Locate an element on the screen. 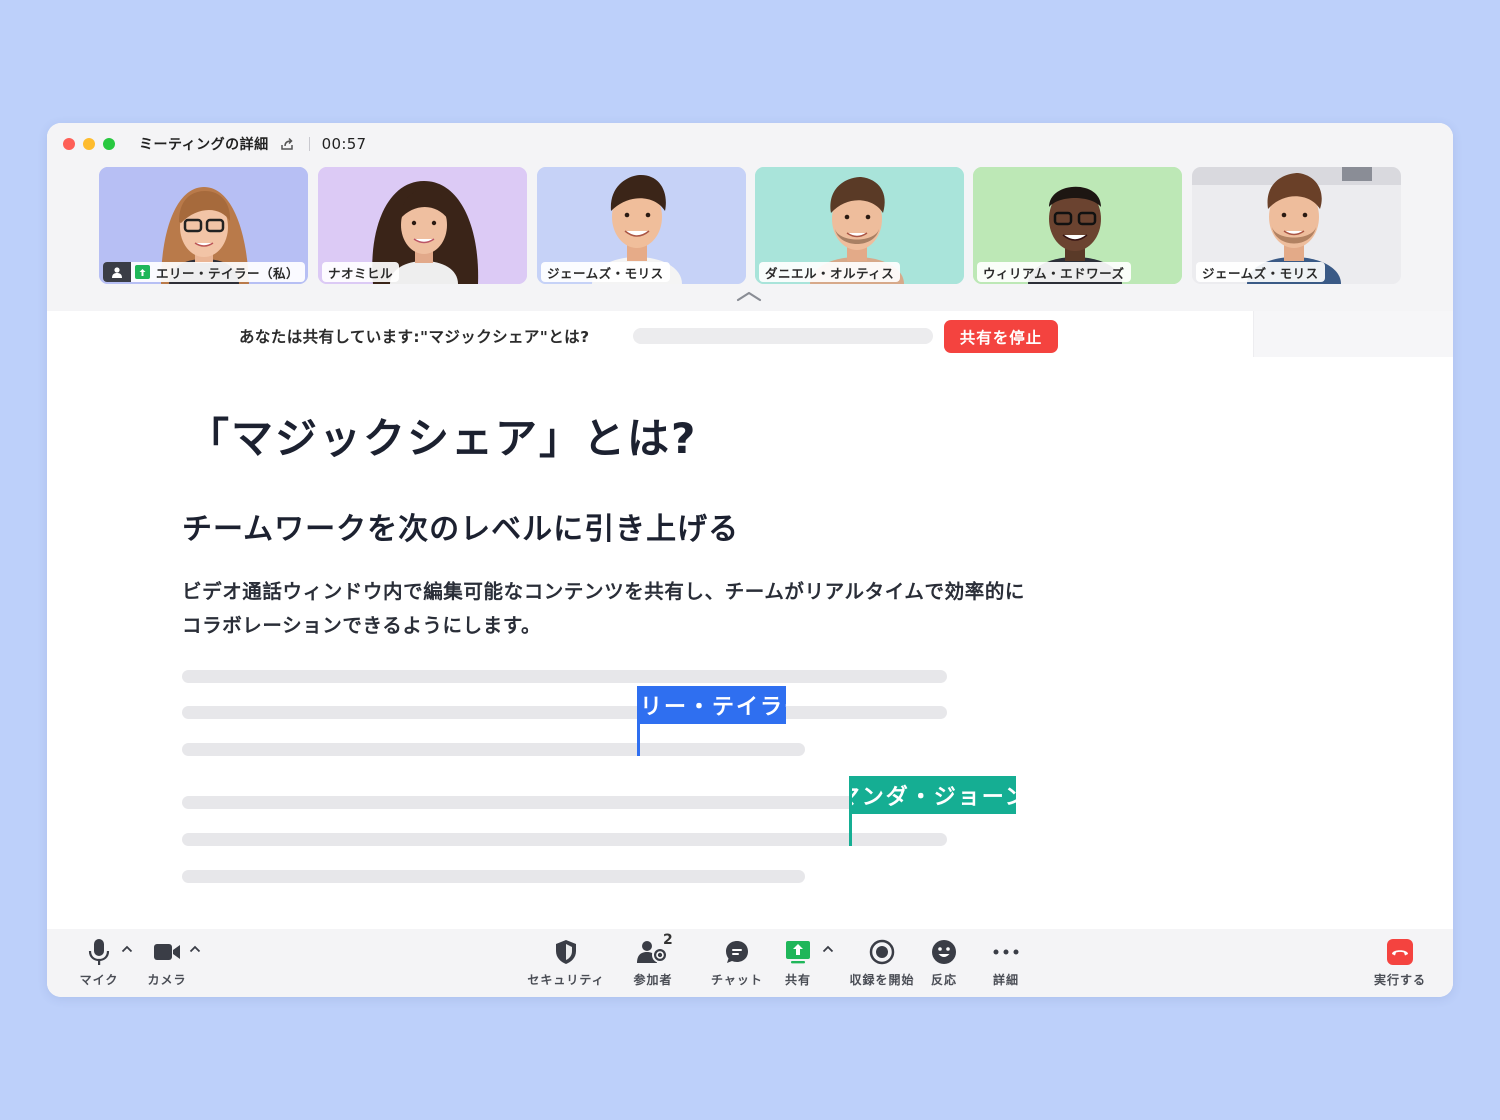  end-meeting-button: 実行する is located at coordinates (1400, 962).